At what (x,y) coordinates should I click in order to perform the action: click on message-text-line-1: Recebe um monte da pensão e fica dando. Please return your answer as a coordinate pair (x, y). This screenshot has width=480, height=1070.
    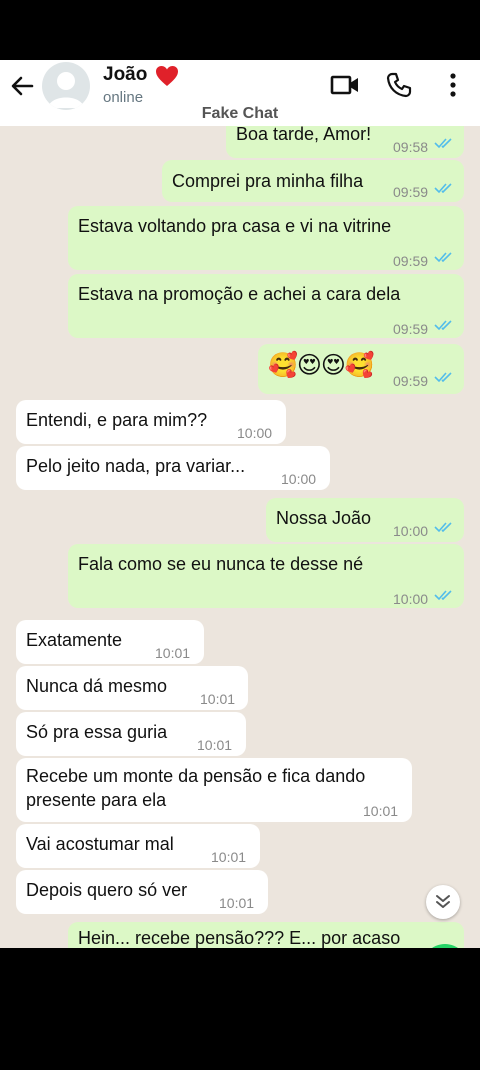
    Looking at the image, I should click on (196, 776).